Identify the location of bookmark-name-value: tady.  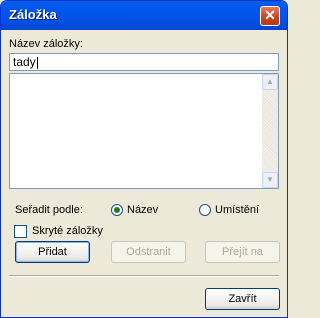
(24, 62).